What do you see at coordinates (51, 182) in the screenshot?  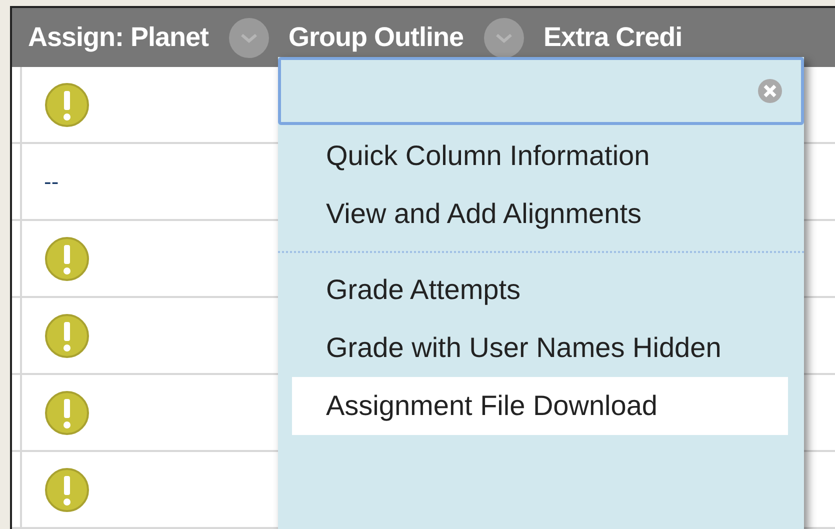 I see `cell-text: --` at bounding box center [51, 182].